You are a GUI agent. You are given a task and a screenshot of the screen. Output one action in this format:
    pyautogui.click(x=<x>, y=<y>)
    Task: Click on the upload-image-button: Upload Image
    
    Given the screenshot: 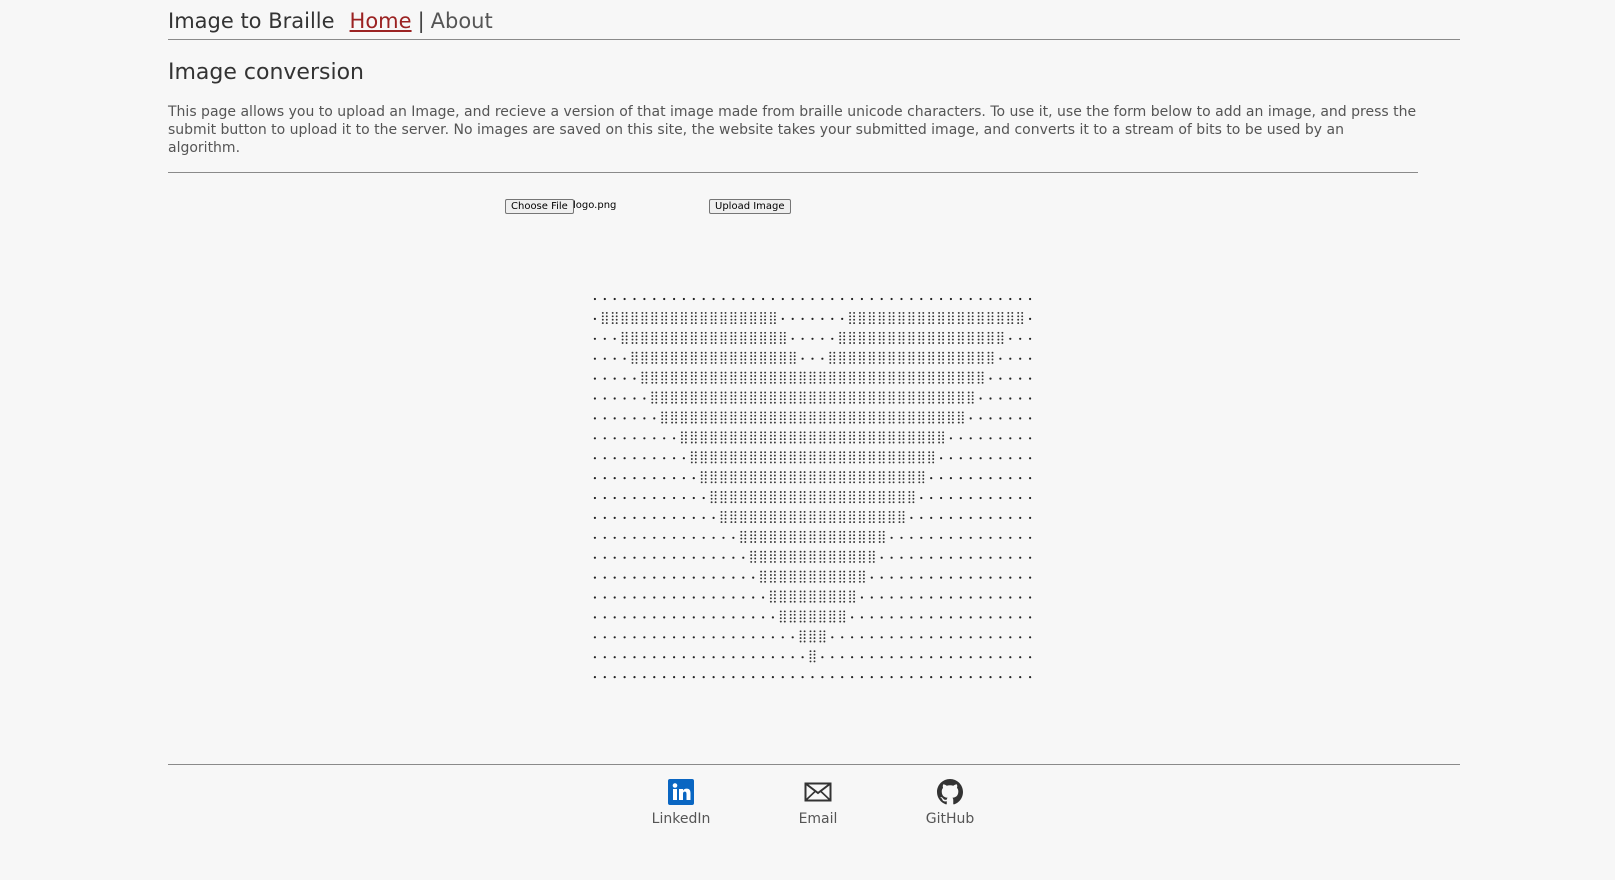 What is the action you would take?
    pyautogui.click(x=750, y=206)
    